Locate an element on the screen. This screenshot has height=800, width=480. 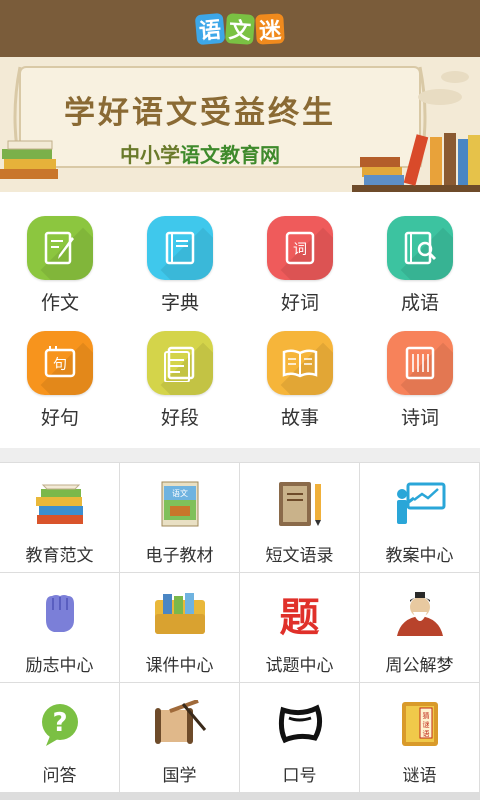
resource-short-essays: 短文语录 is located at coordinates (299, 517).